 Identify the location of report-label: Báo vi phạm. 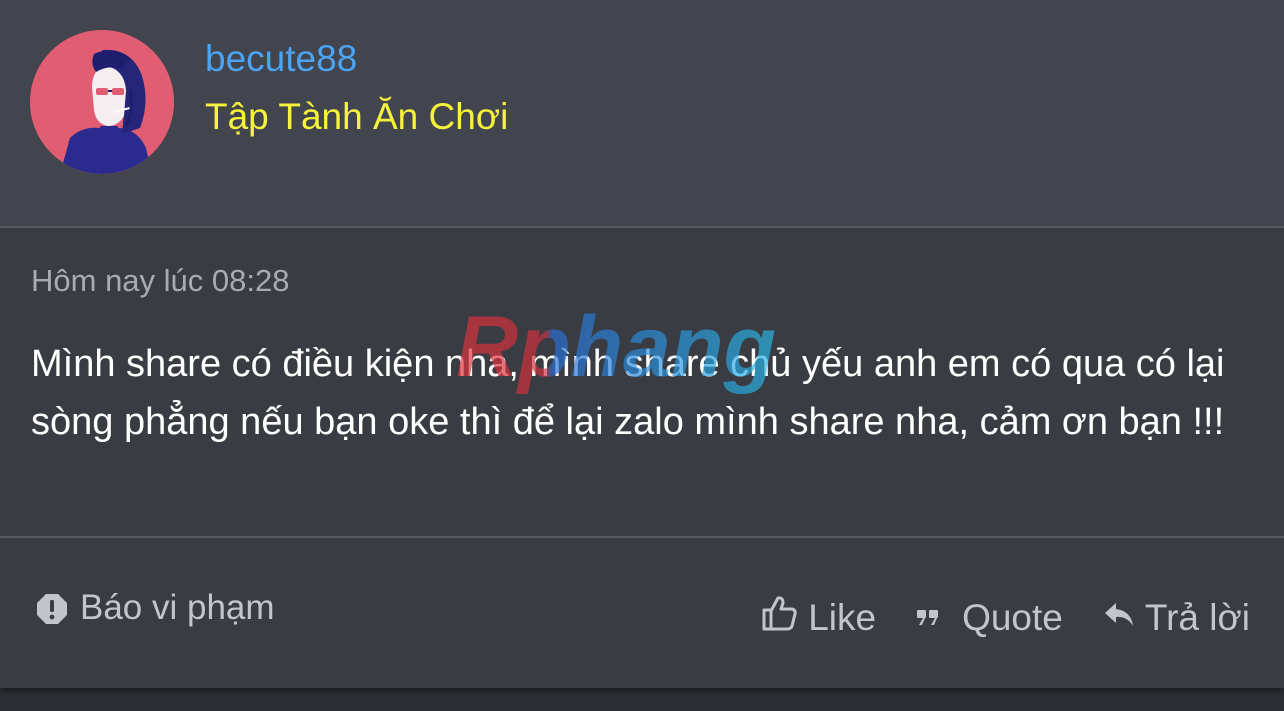
(177, 607).